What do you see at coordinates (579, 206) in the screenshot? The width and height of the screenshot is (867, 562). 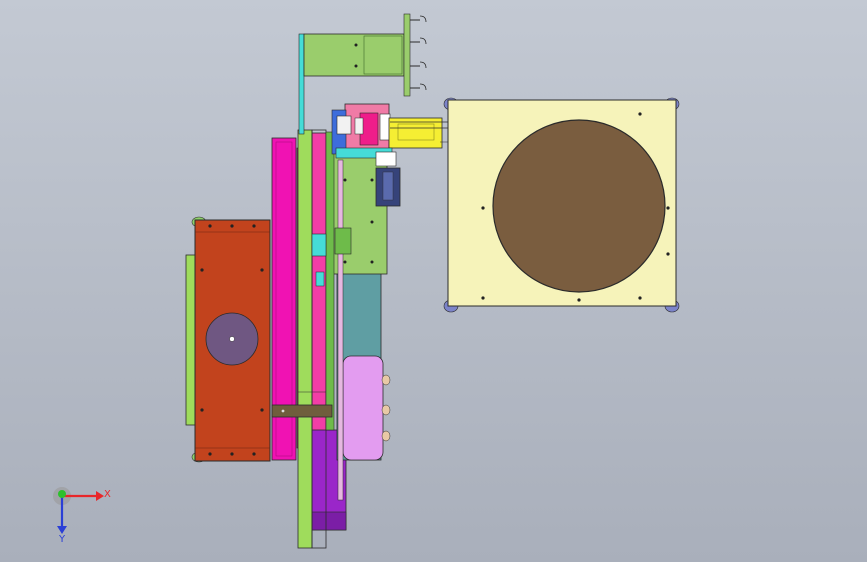 I see `brown-disc` at bounding box center [579, 206].